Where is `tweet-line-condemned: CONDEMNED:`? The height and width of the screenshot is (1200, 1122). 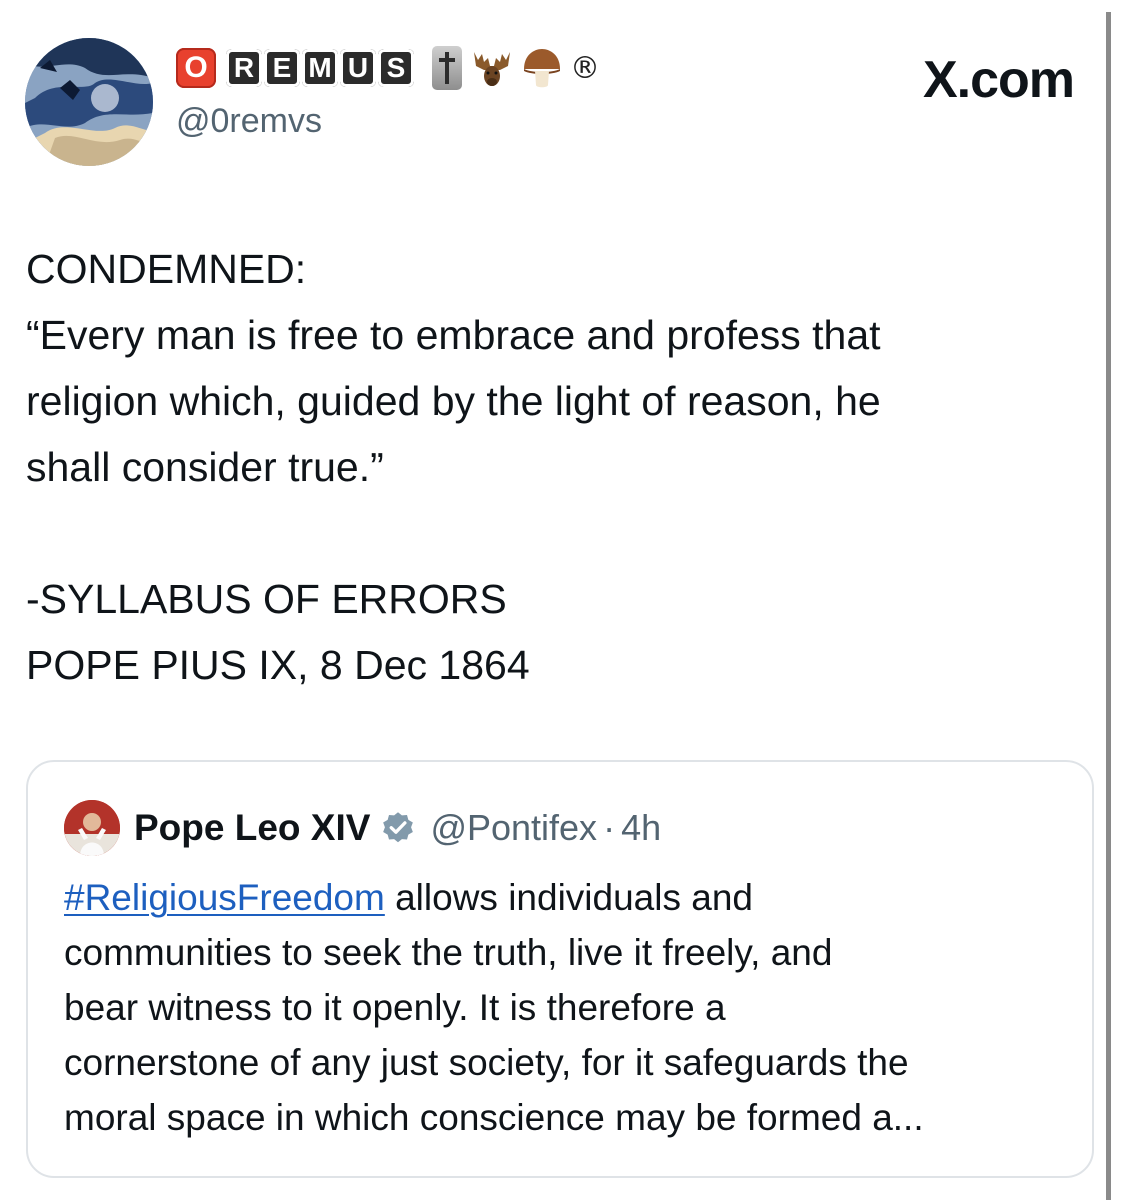 tweet-line-condemned: CONDEMNED: is located at coordinates (166, 269).